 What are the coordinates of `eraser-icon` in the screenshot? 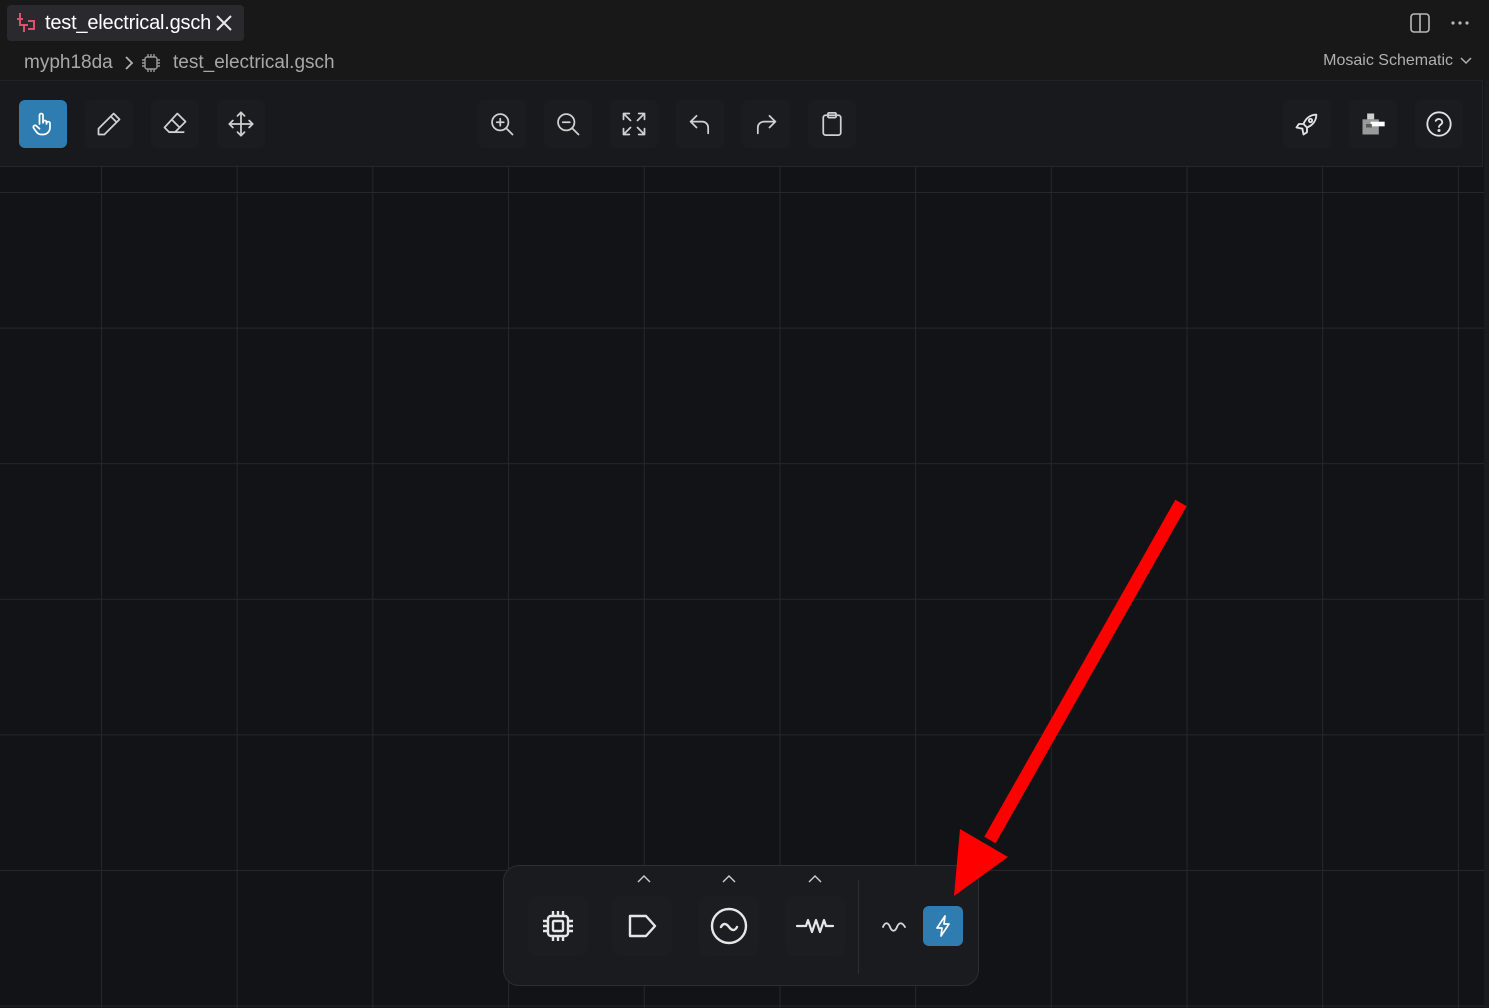 It's located at (175, 123).